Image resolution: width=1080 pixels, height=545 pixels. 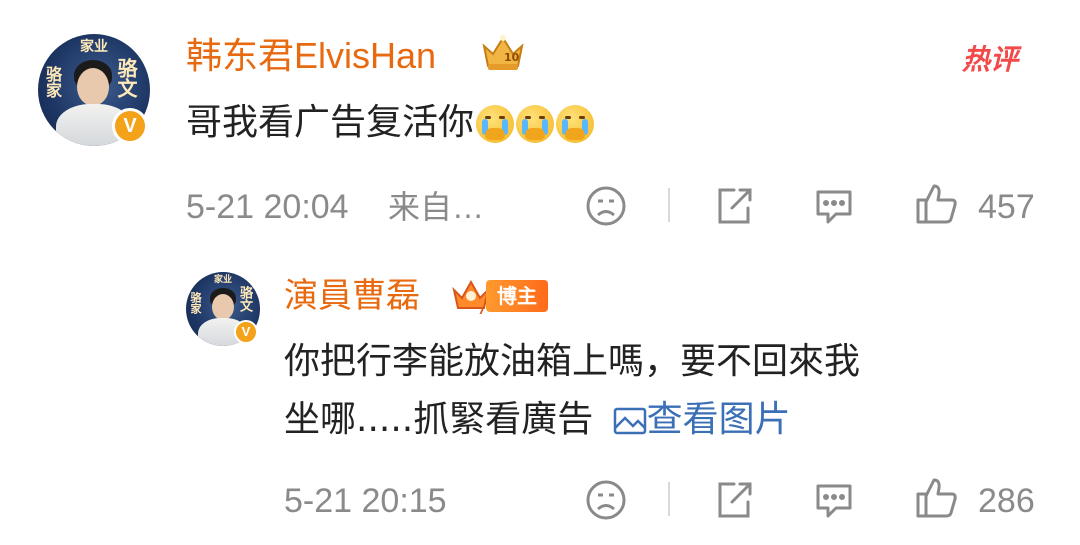 I want to click on member-crown-icon: 10, so click(x=503, y=52).